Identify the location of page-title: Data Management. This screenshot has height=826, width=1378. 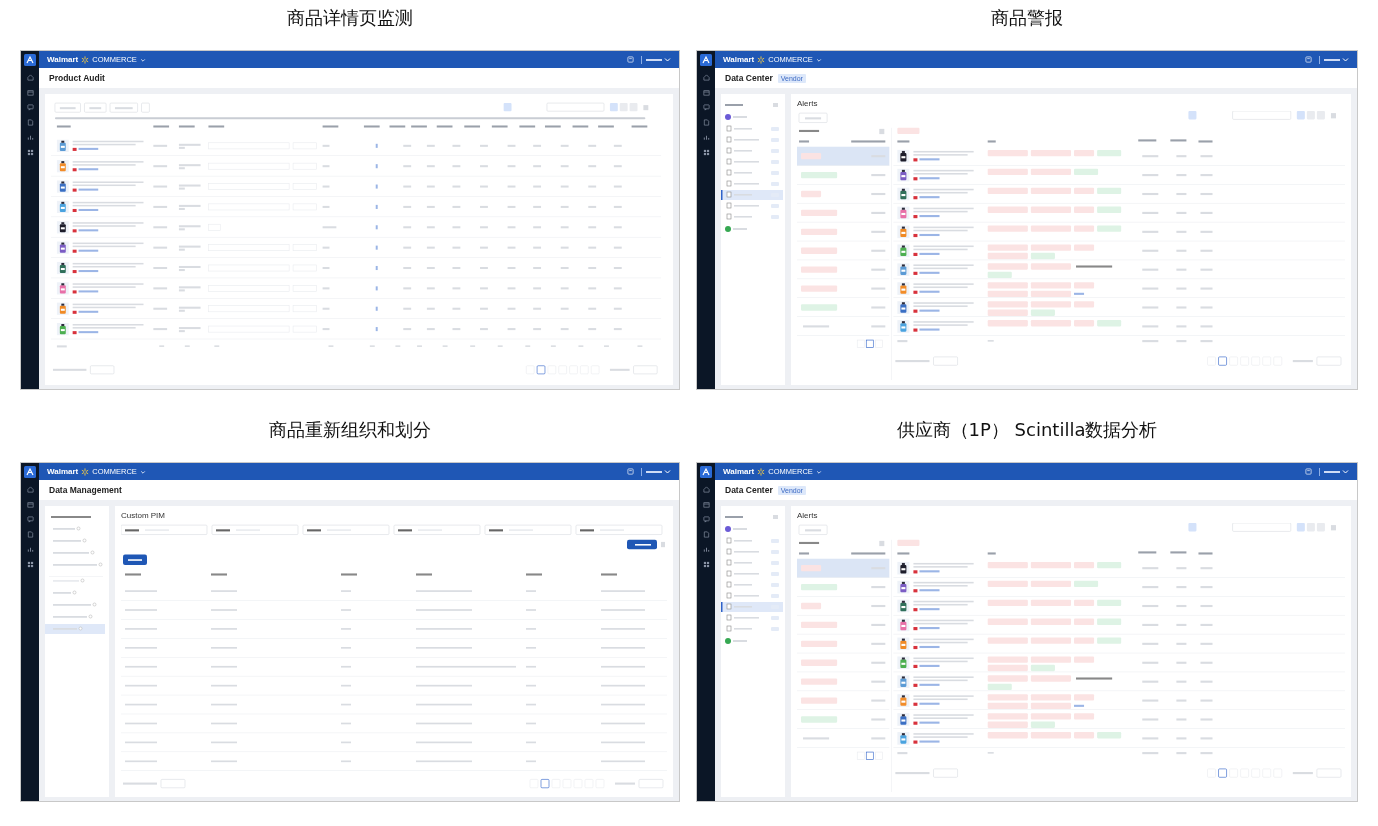
(85, 490).